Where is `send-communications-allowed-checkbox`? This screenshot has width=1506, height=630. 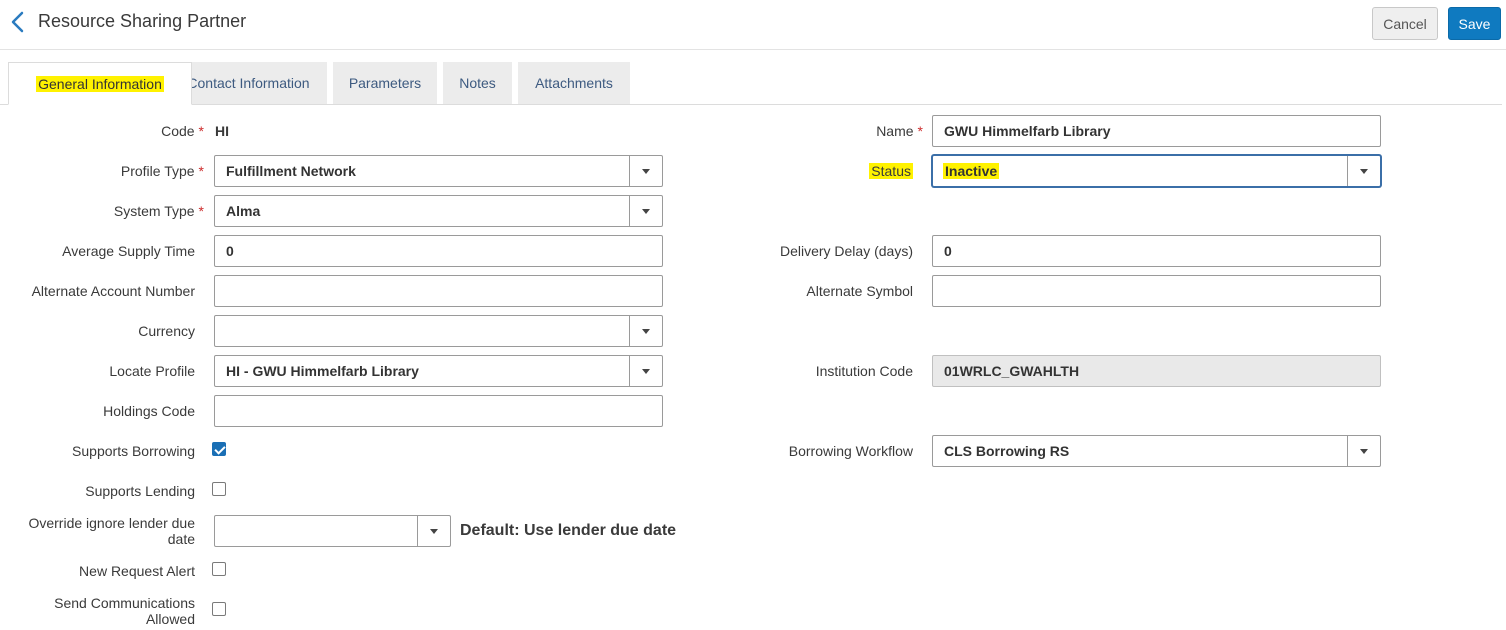
send-communications-allowed-checkbox is located at coordinates (219, 609).